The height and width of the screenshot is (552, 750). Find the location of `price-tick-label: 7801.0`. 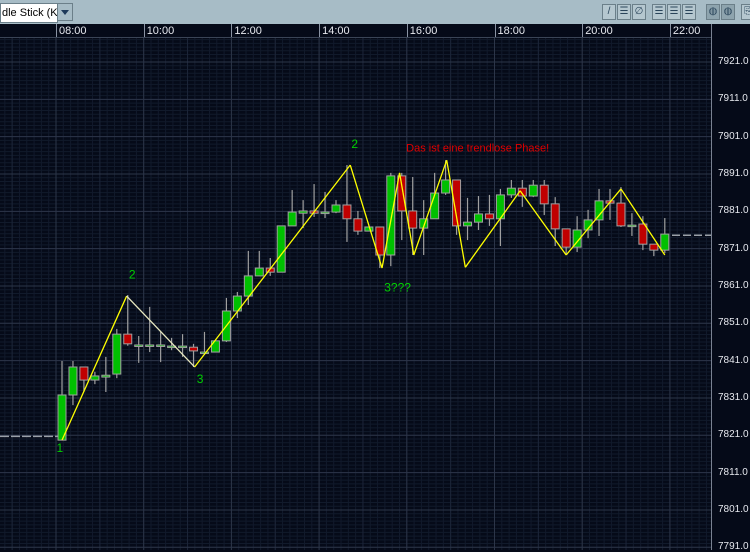

price-tick-label: 7801.0 is located at coordinates (733, 509).